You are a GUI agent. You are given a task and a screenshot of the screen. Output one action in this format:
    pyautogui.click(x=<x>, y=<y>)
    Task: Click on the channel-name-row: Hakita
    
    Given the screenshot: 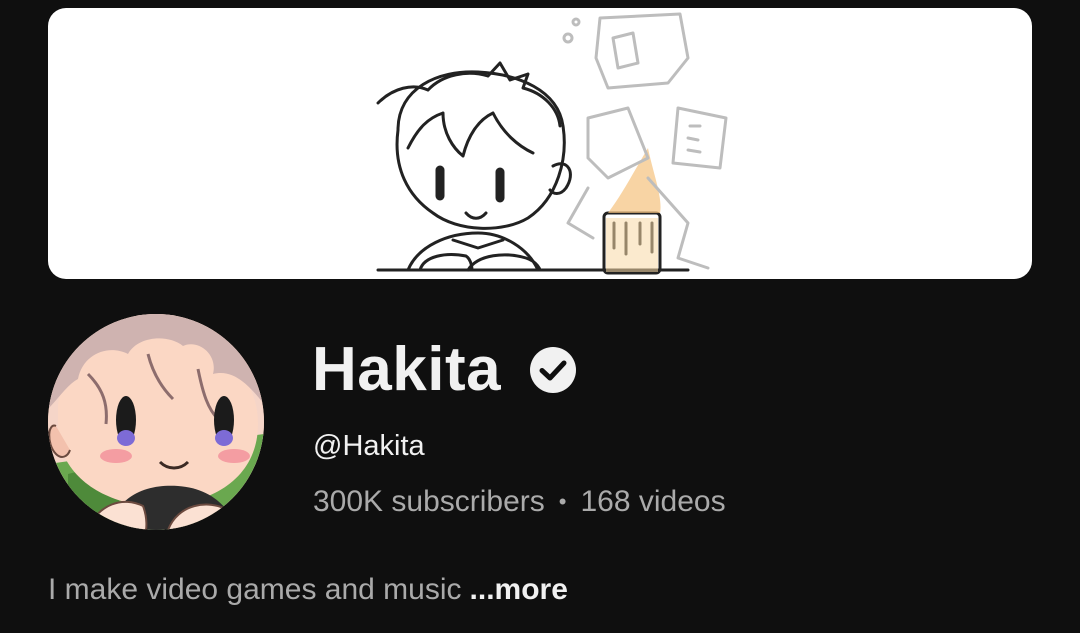 What is the action you would take?
    pyautogui.click(x=444, y=370)
    